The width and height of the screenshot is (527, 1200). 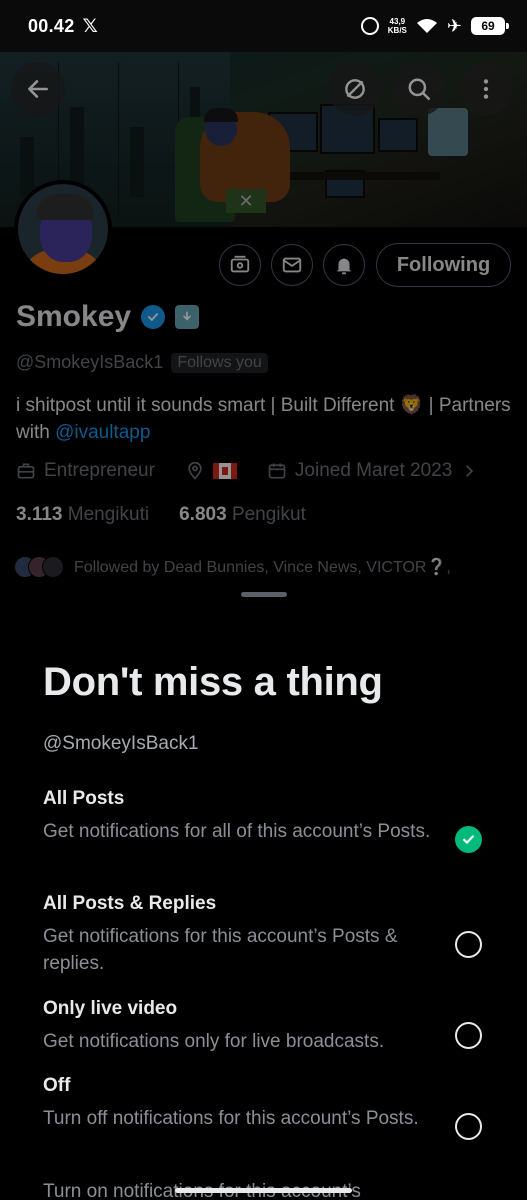 I want to click on radio-off, so click(x=468, y=1126).